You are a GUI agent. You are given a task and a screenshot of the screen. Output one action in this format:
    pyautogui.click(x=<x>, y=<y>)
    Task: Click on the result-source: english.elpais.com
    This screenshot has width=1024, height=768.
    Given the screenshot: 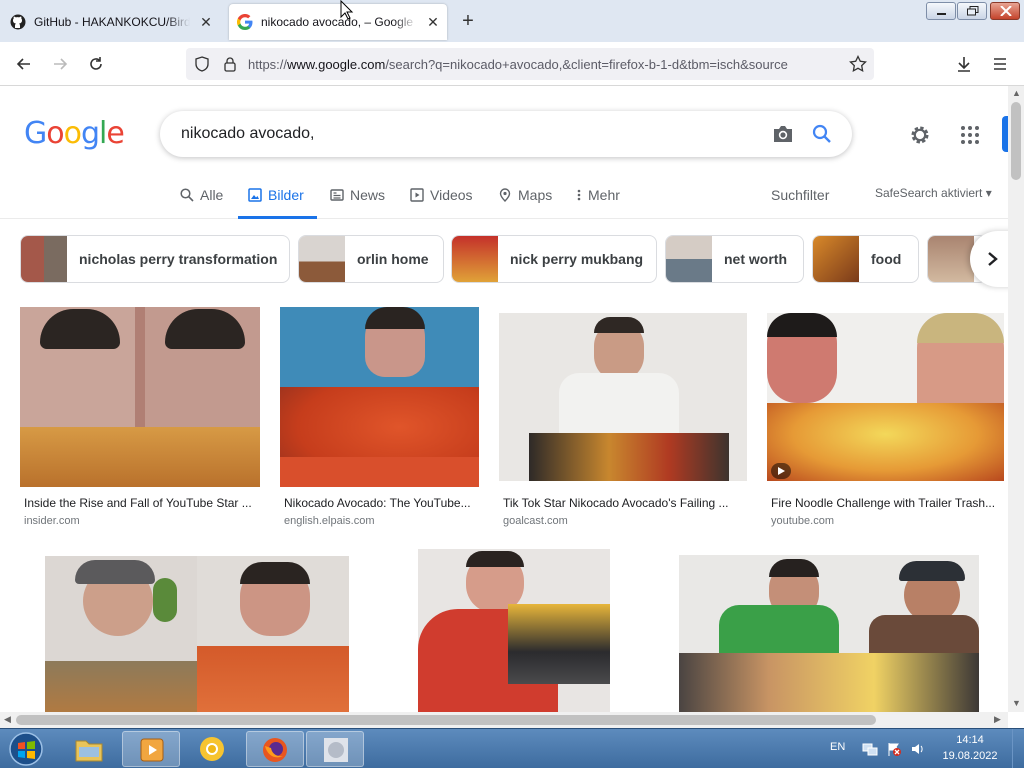 What is the action you would take?
    pyautogui.click(x=329, y=521)
    